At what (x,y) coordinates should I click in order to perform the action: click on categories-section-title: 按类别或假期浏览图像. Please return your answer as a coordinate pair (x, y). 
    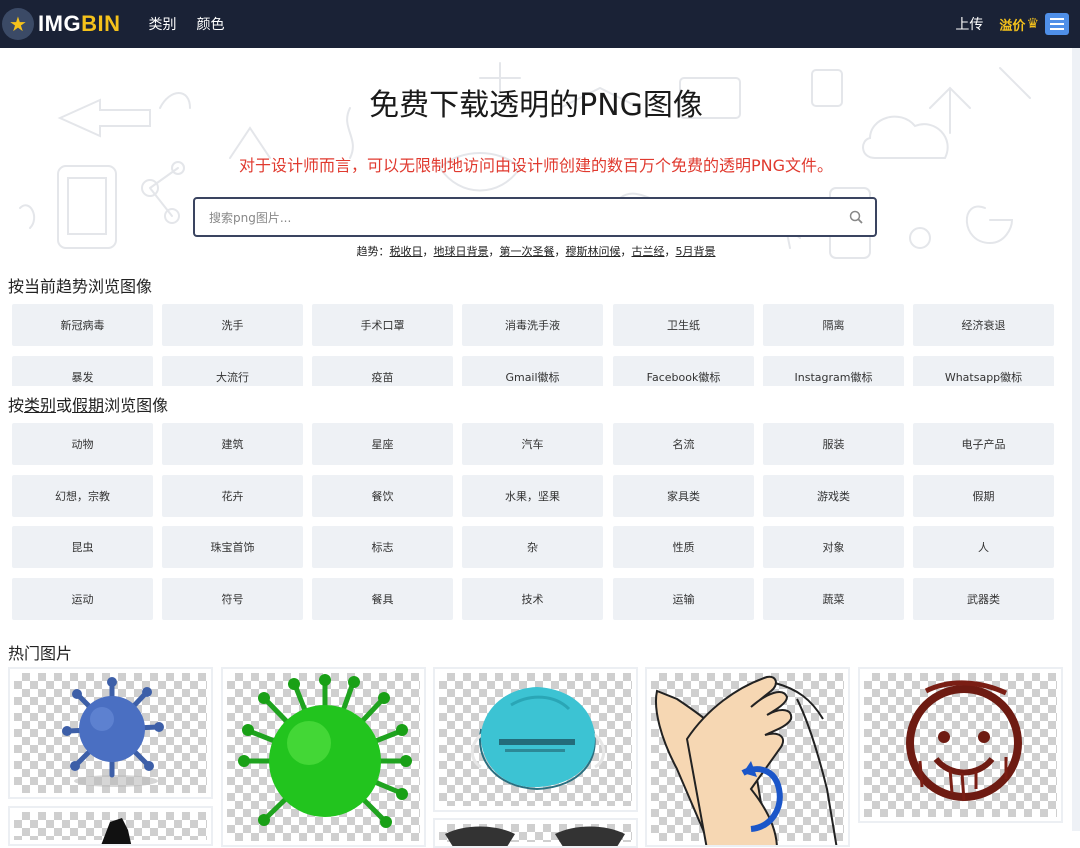
    Looking at the image, I should click on (88, 404).